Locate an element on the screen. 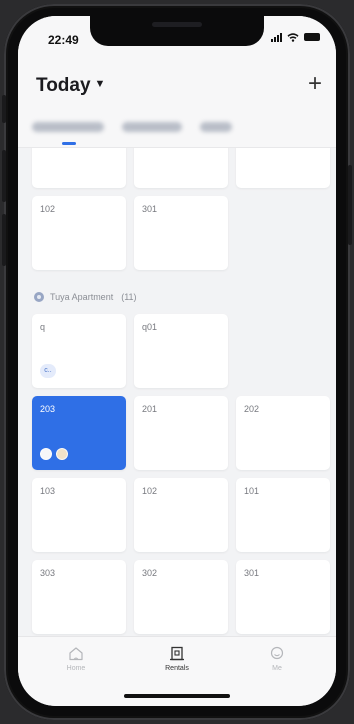 Image resolution: width=354 pixels, height=724 pixels. room-label: 303 is located at coordinates (48, 573).